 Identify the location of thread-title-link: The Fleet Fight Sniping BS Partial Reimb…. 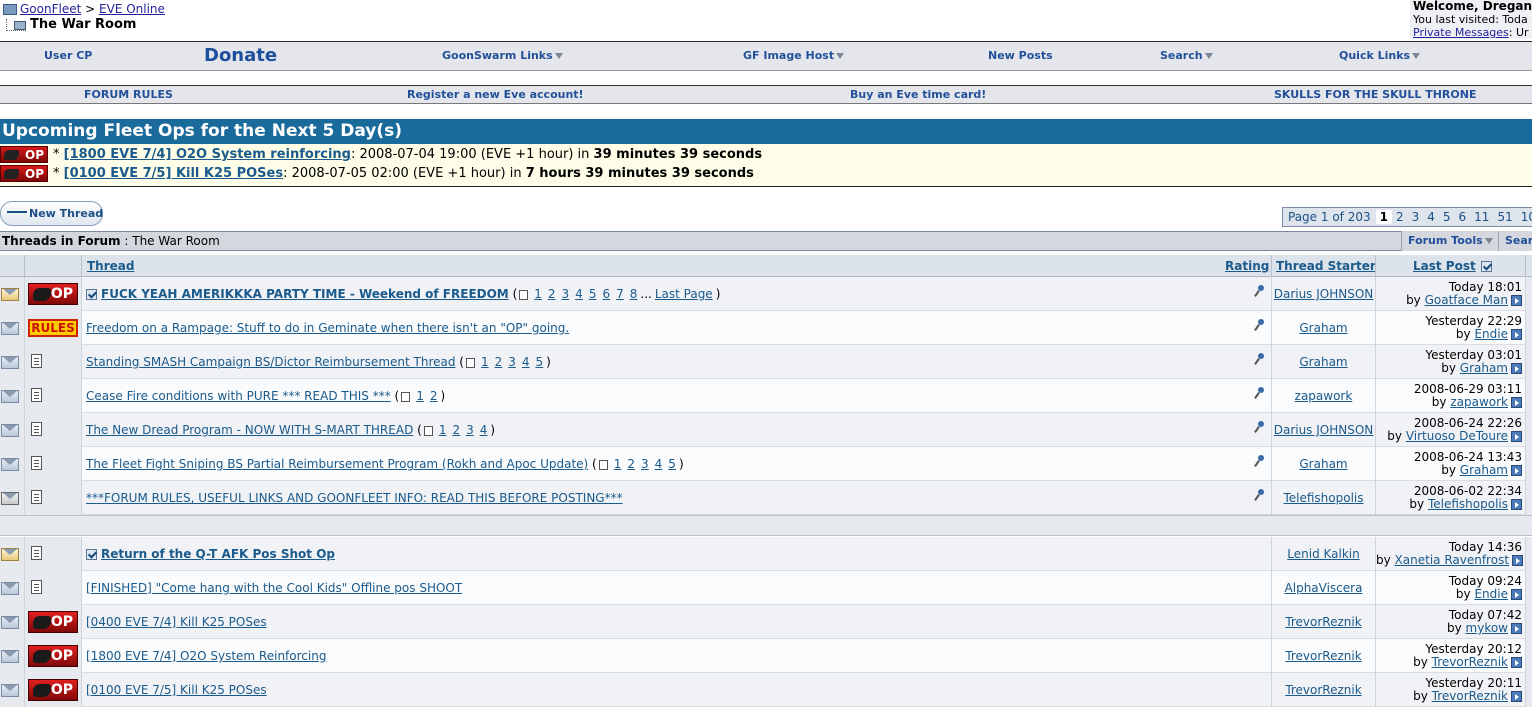
(337, 464).